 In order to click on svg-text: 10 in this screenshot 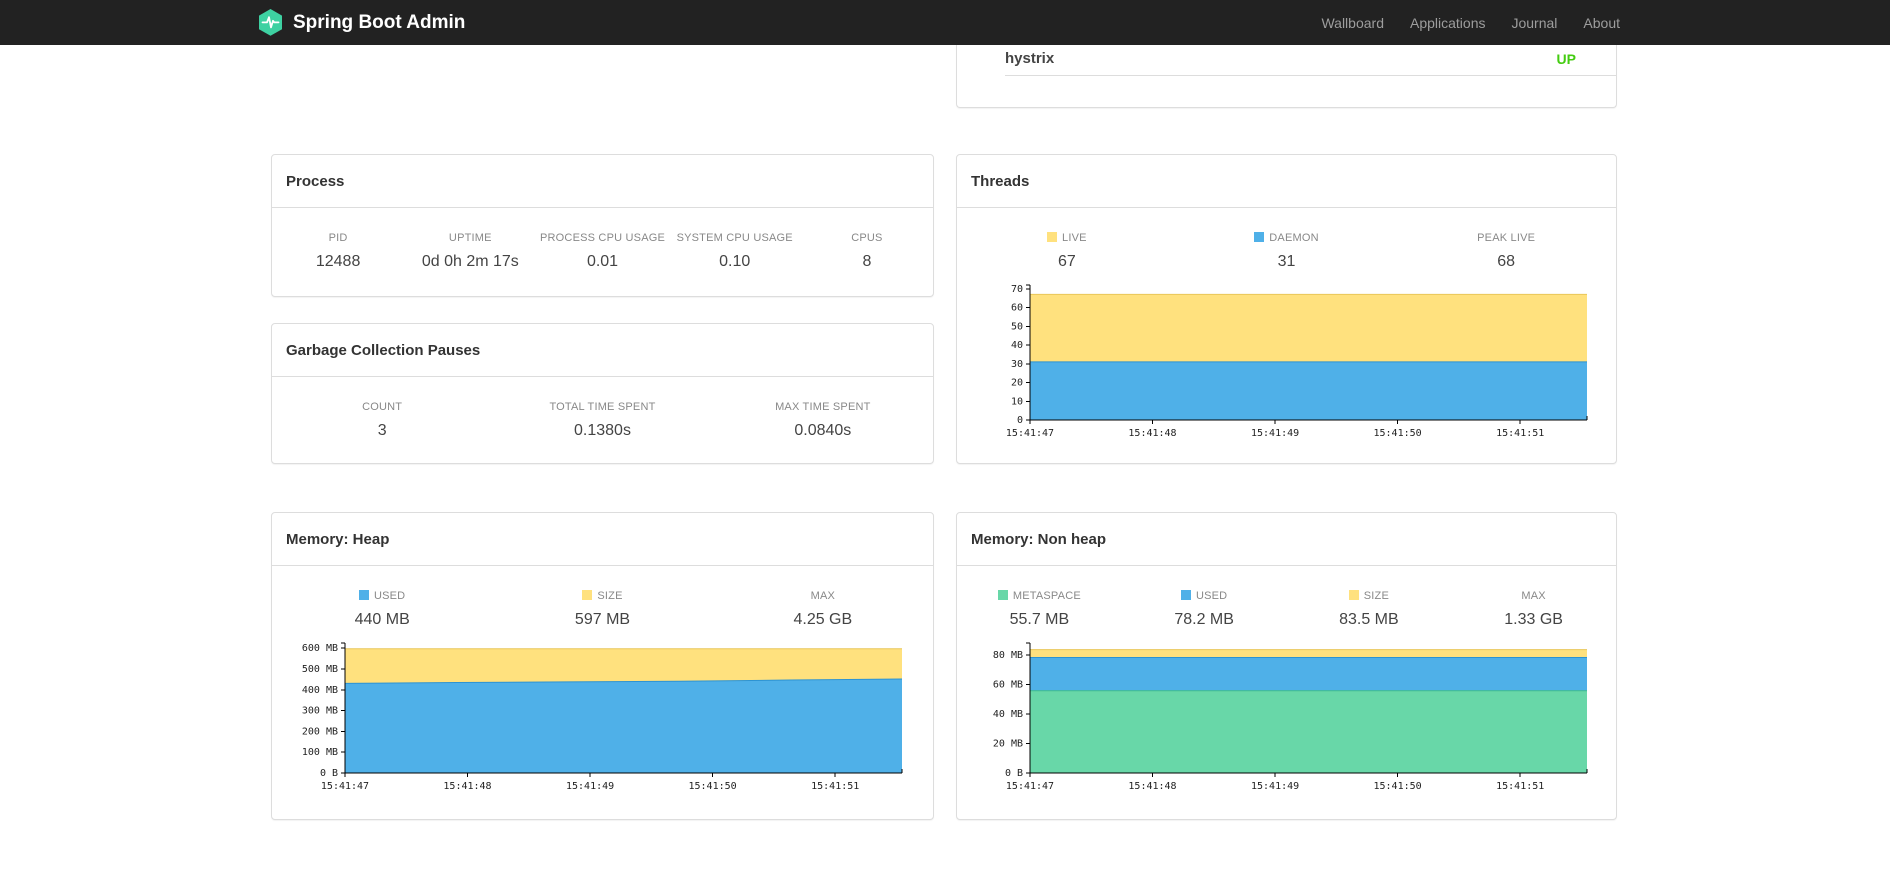, I will do `click(1017, 401)`.